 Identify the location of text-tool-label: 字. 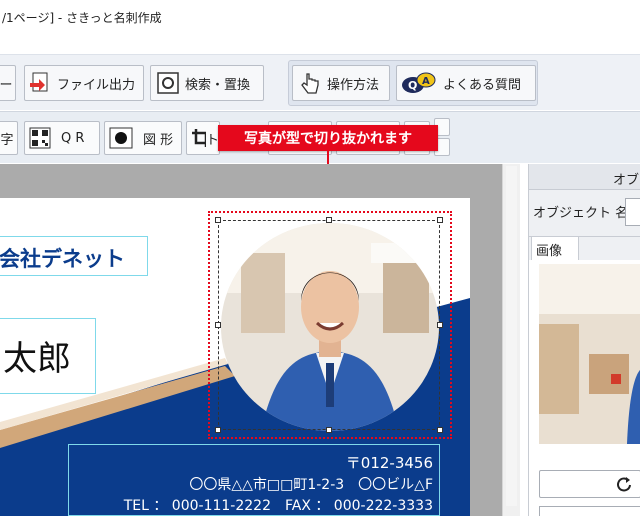
(7, 140).